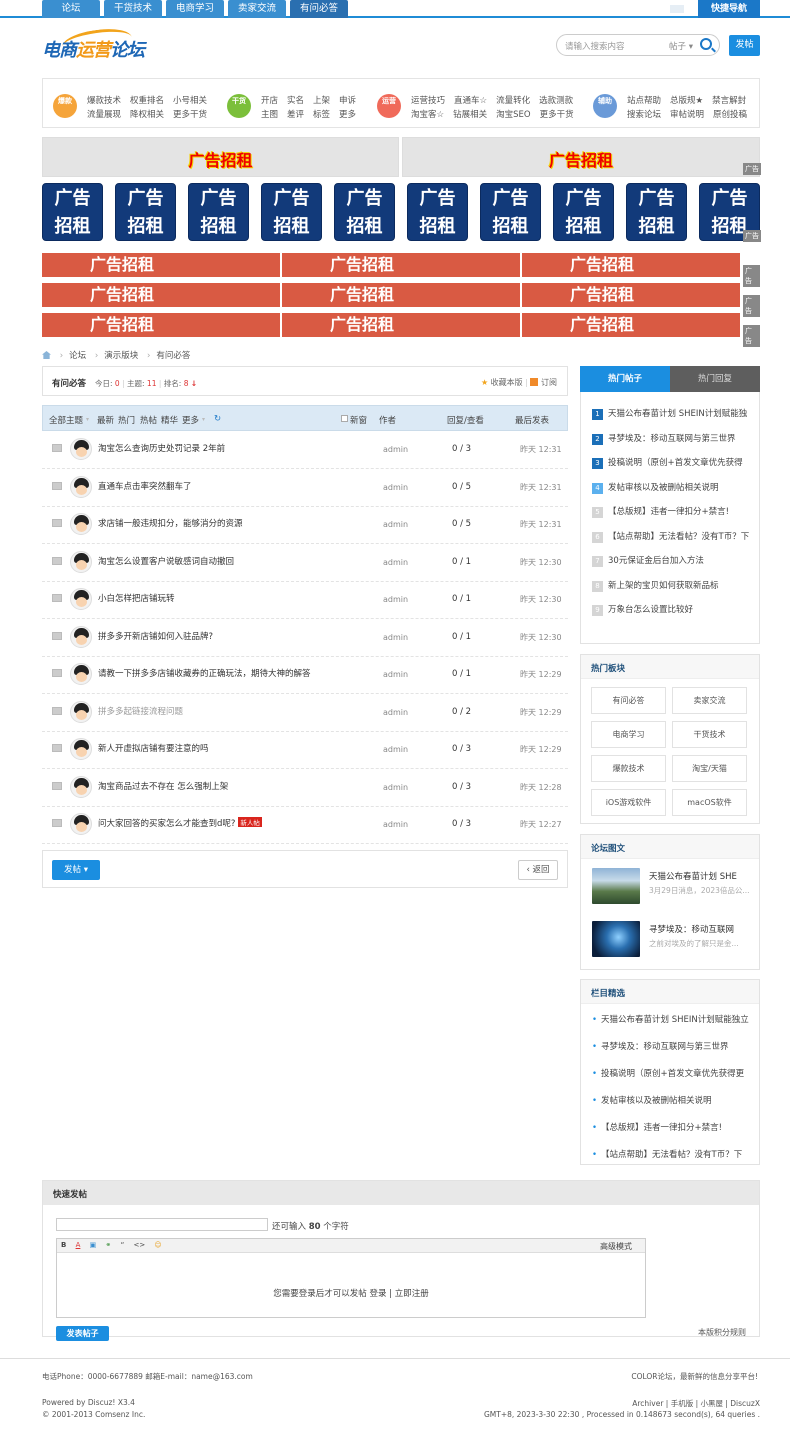 This screenshot has width=790, height=1435. I want to click on cat-link: 申诉, so click(347, 101).